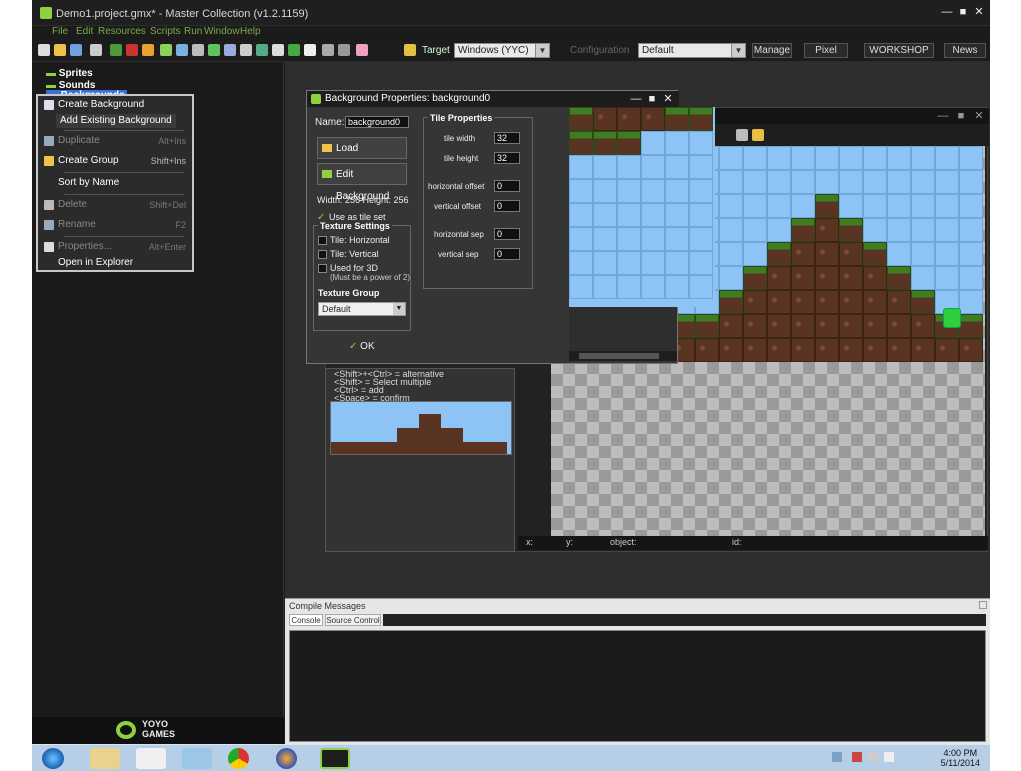  I want to click on taskbar-clock: 4:00 PM 5/11/2014, so click(960, 758).